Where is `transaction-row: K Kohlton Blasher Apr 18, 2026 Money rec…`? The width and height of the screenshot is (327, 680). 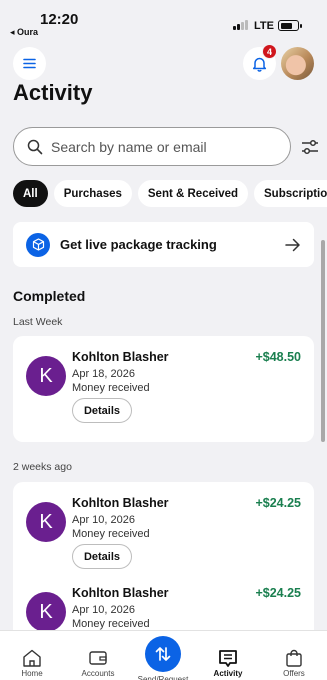
transaction-row: K Kohlton Blasher Apr 18, 2026 Money rec… is located at coordinates (163, 389).